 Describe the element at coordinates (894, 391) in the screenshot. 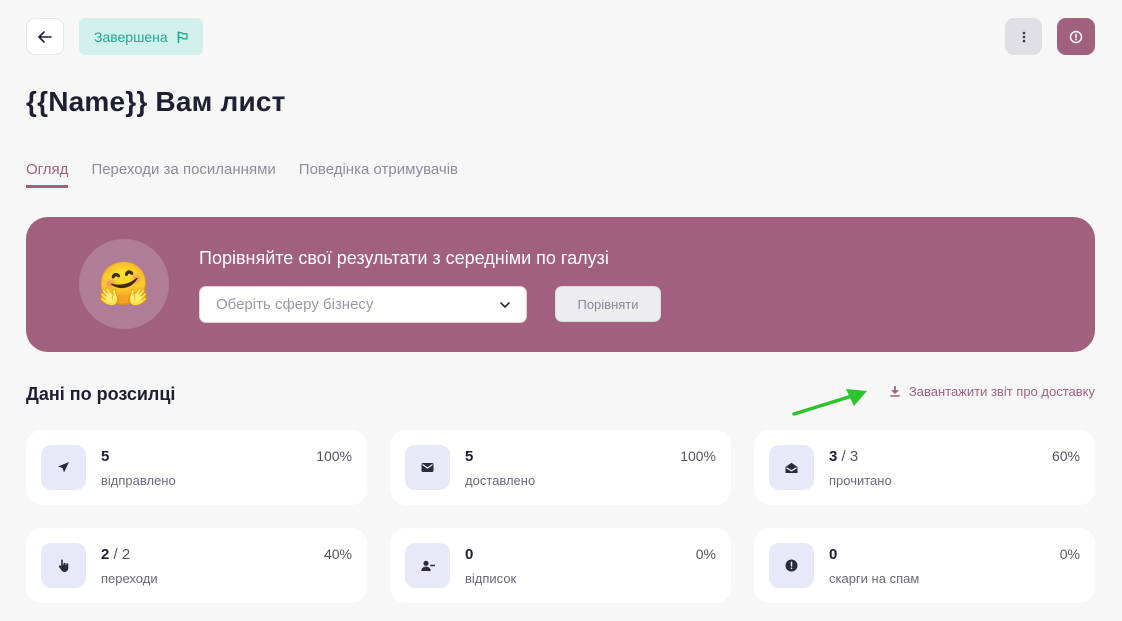

I see `download-icon` at that location.